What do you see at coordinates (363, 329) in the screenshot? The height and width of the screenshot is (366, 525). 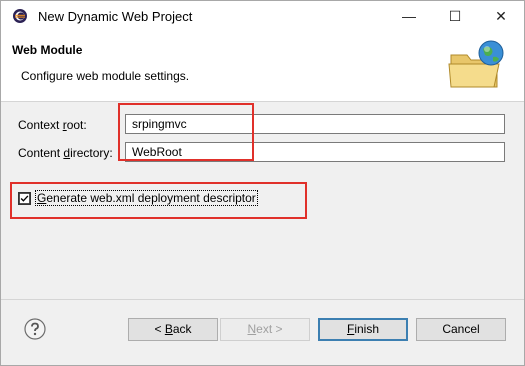 I see `finish-button: Finish` at bounding box center [363, 329].